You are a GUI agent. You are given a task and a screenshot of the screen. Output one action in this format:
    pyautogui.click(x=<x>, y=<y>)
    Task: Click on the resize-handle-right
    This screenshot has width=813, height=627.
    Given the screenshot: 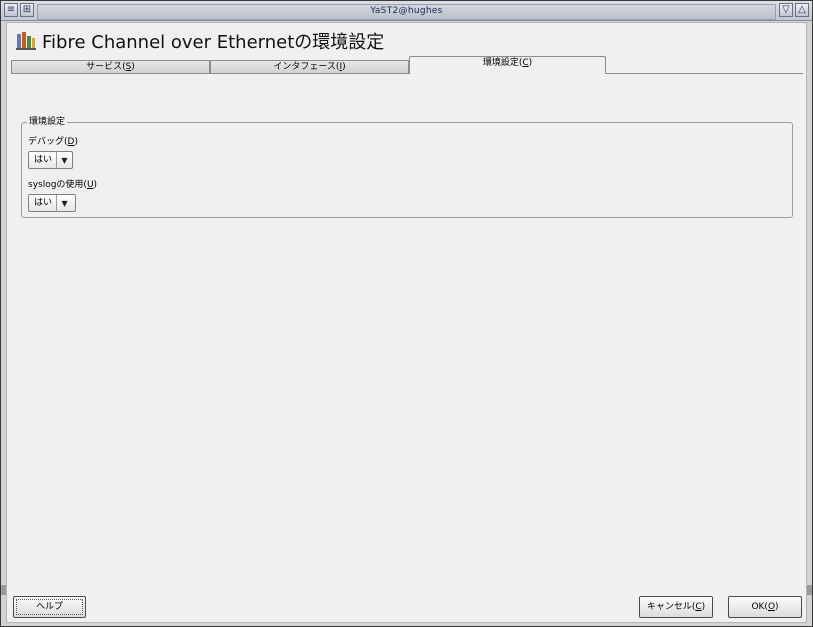 What is the action you would take?
    pyautogui.click(x=809, y=590)
    